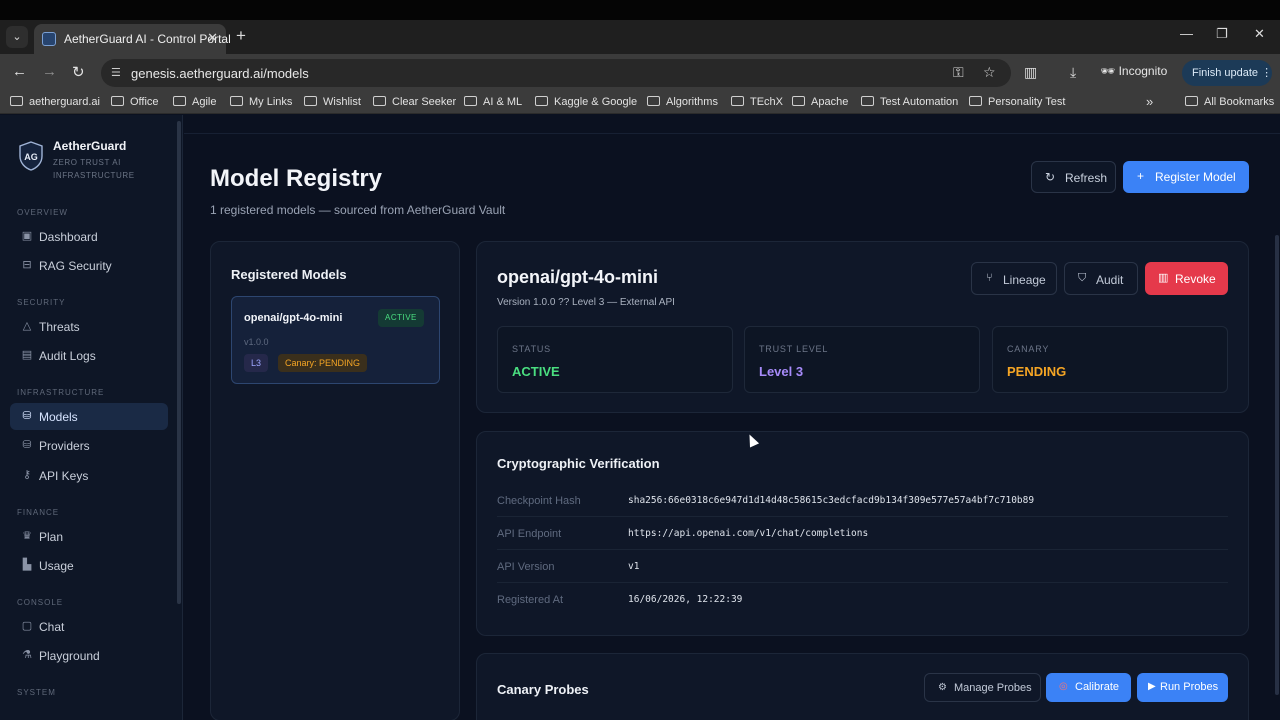  What do you see at coordinates (212, 38) in the screenshot?
I see `tab-close-icon: ✕` at bounding box center [212, 38].